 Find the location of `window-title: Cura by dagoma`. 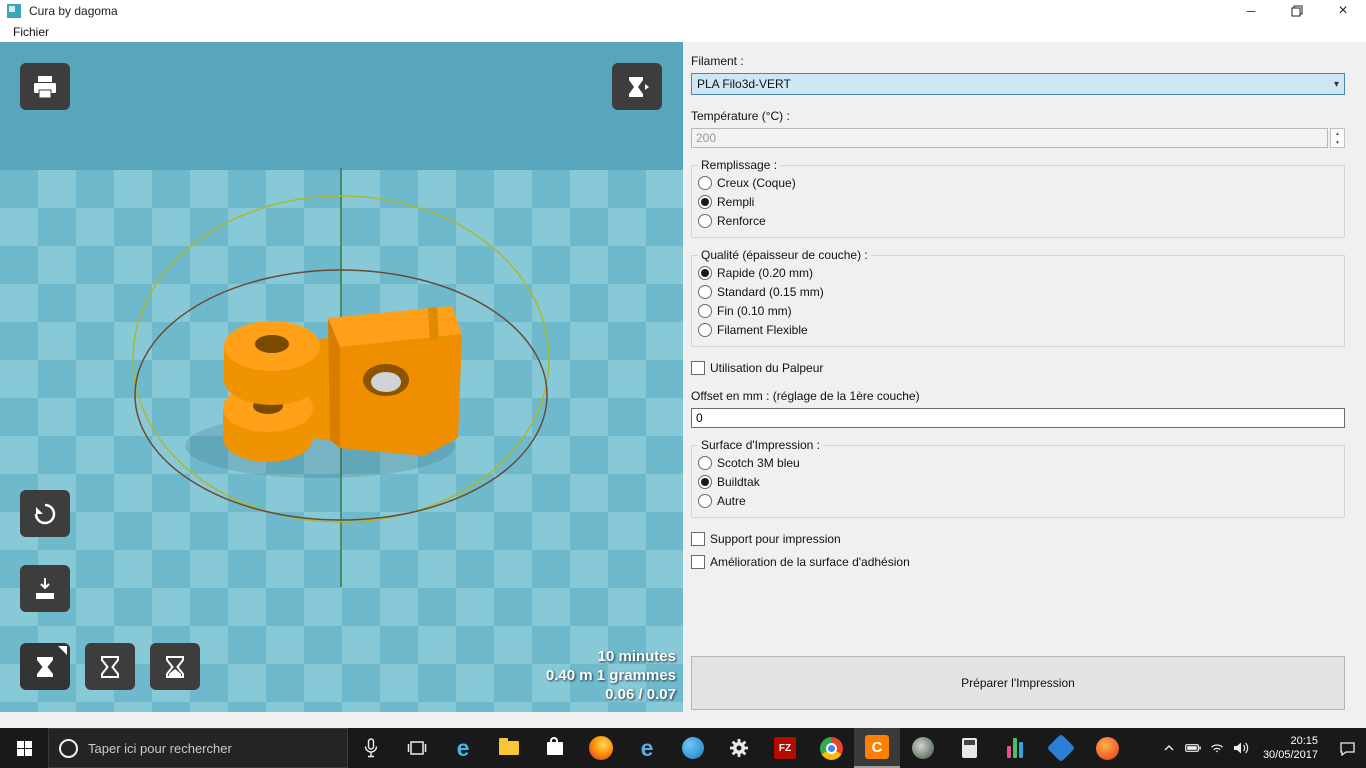

window-title: Cura by dagoma is located at coordinates (73, 11).